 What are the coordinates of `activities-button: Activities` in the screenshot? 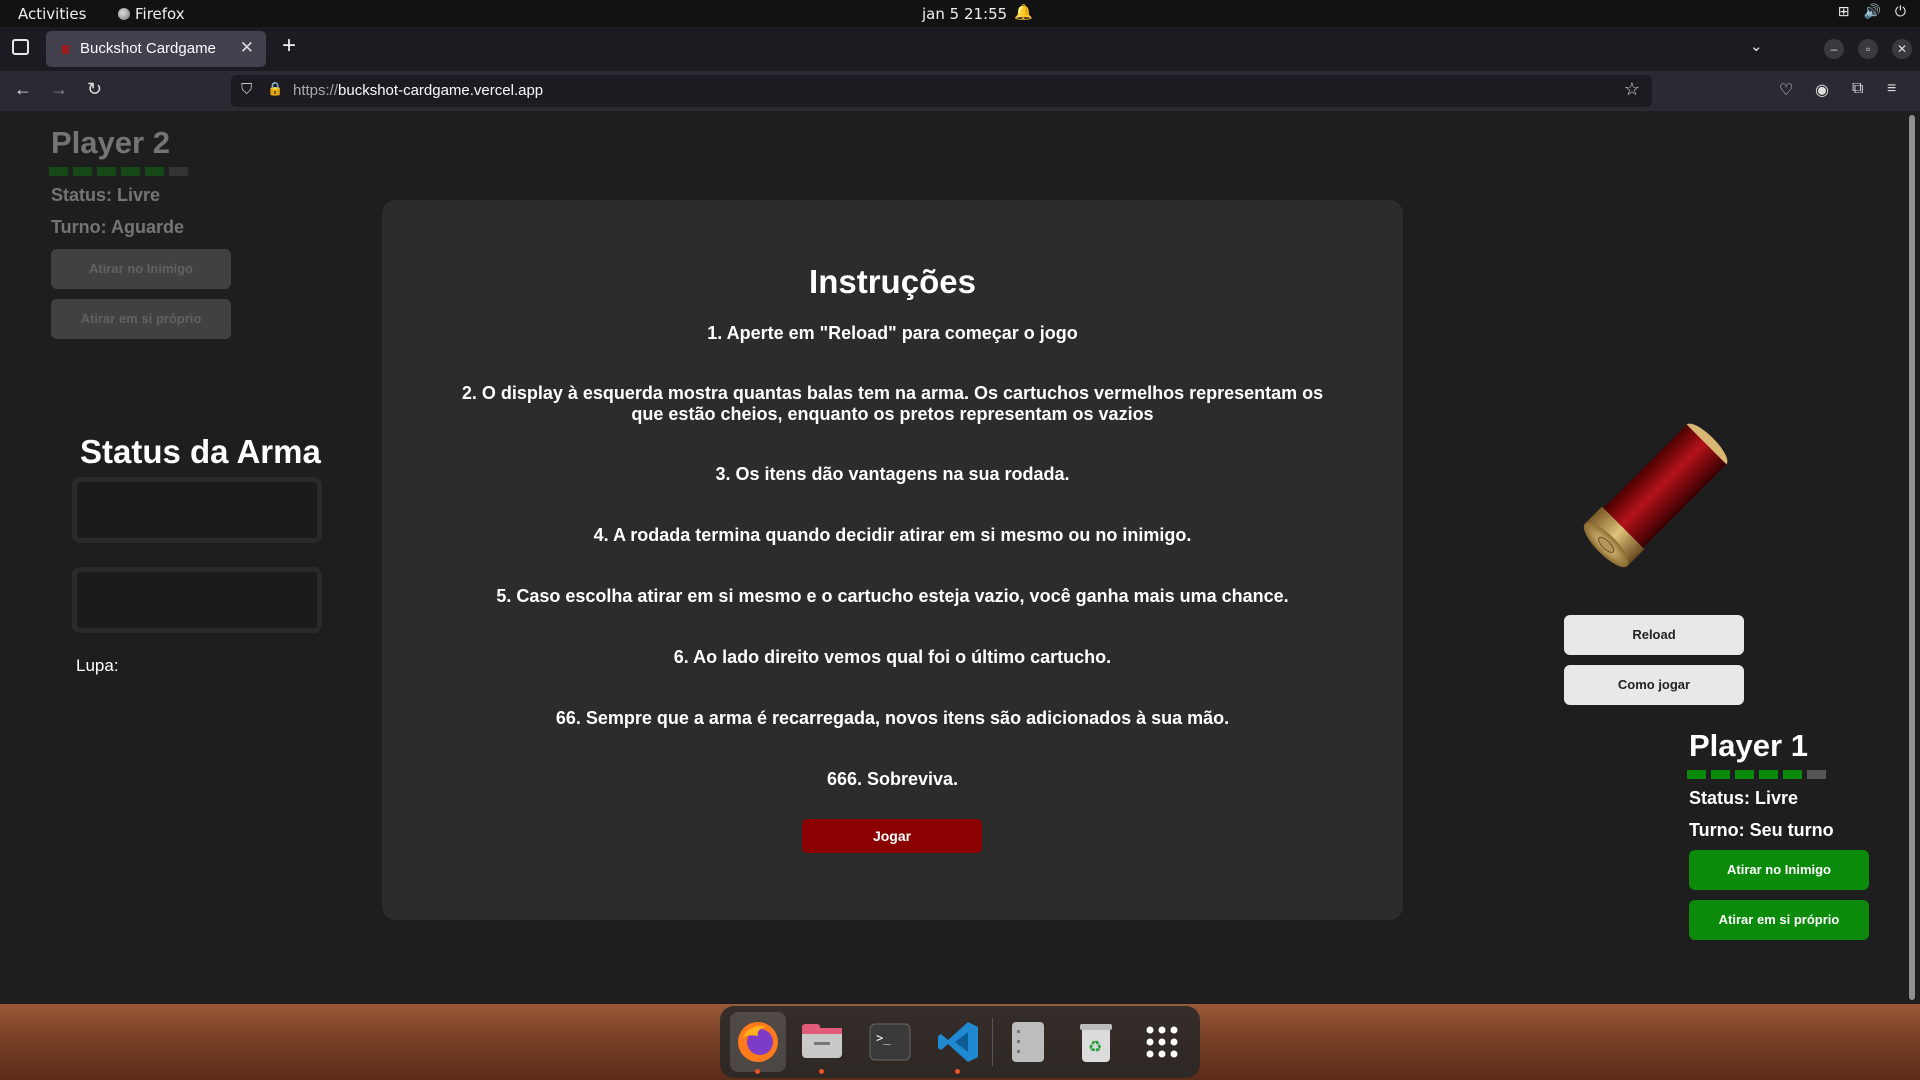 It's located at (52, 14).